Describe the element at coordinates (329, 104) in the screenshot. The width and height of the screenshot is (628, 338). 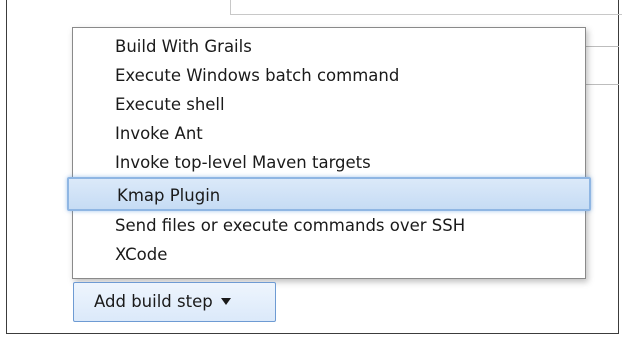
I see `menu-item-execute-shell: Execute shell` at that location.